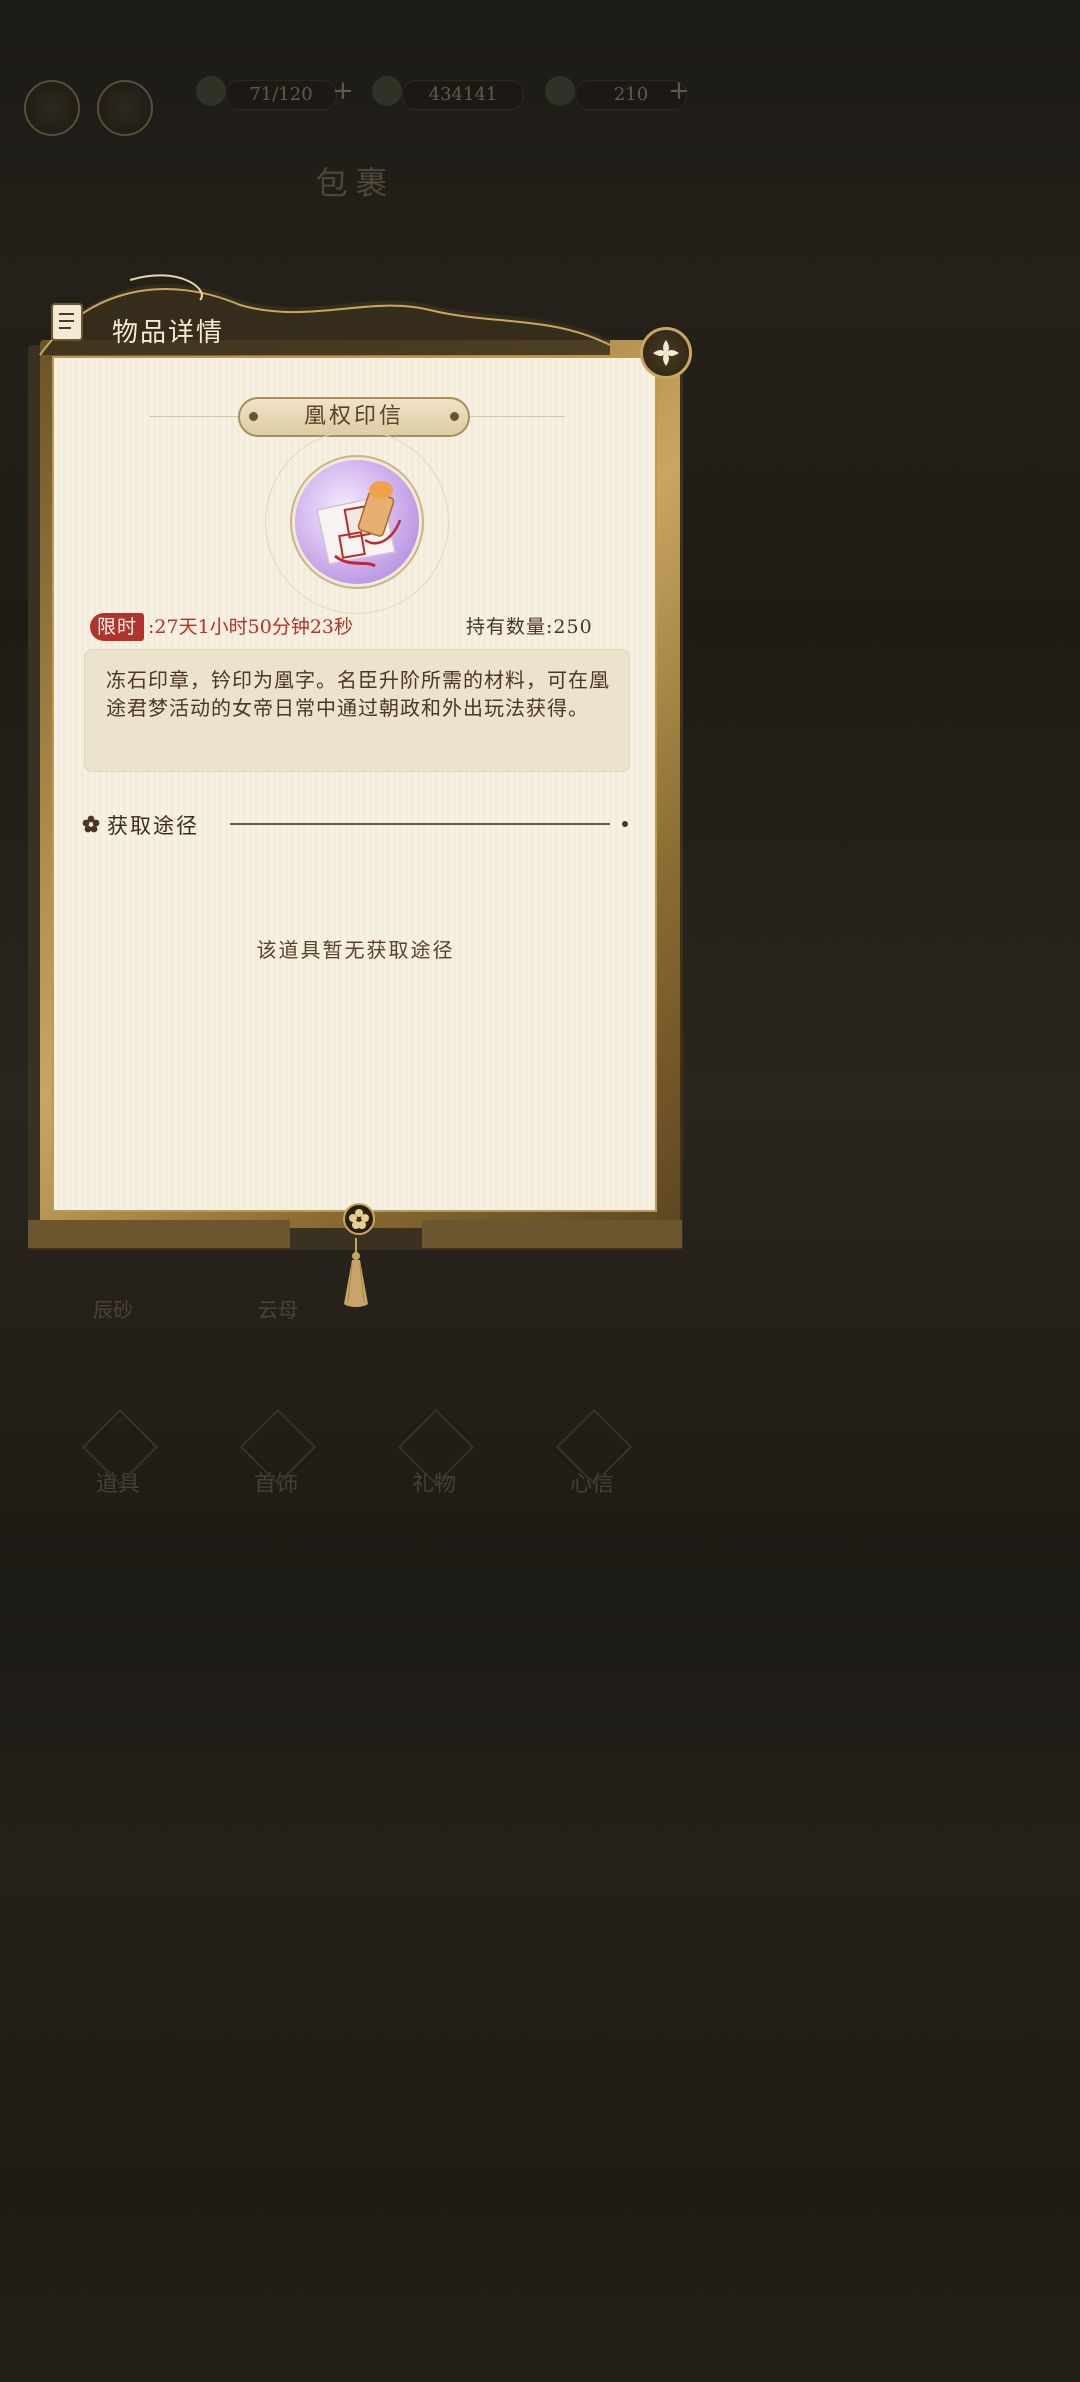 The image size is (1080, 2382). Describe the element at coordinates (420, 824) in the screenshot. I see `section-divider` at that location.